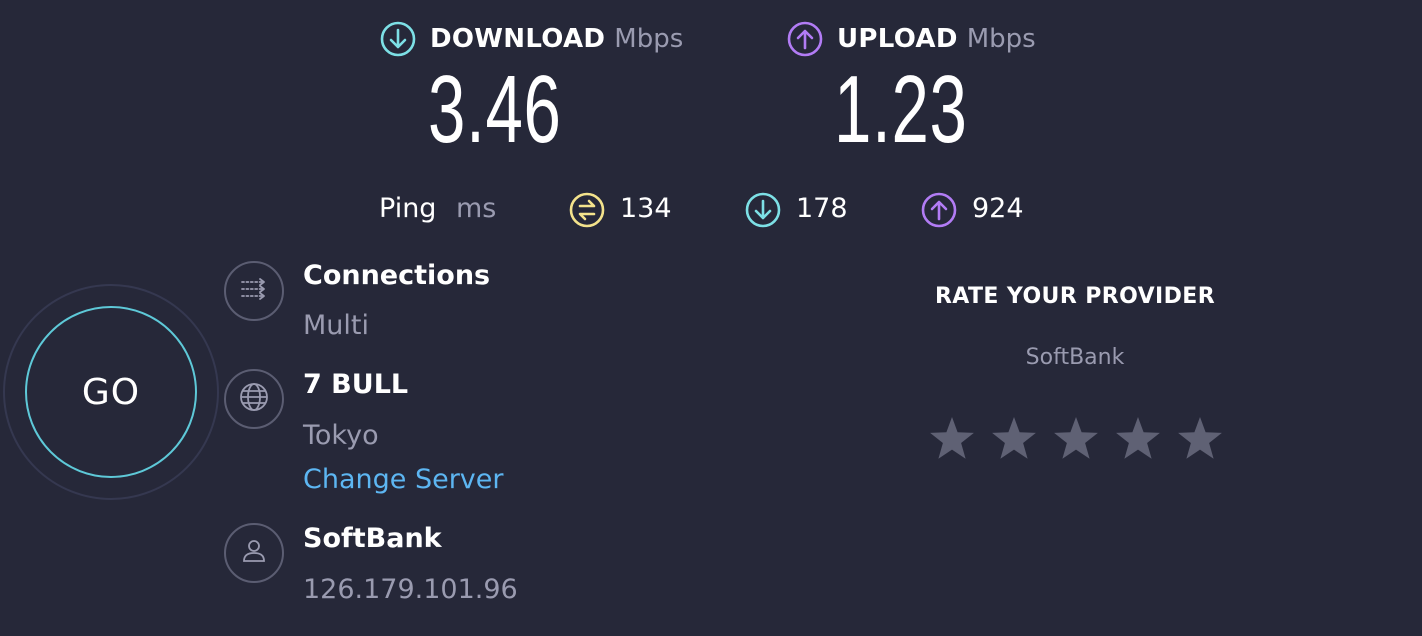 This screenshot has height=636, width=1422. Describe the element at coordinates (1075, 296) in the screenshot. I see `rate-provider-title: RATE YOUR PROVIDER` at that location.